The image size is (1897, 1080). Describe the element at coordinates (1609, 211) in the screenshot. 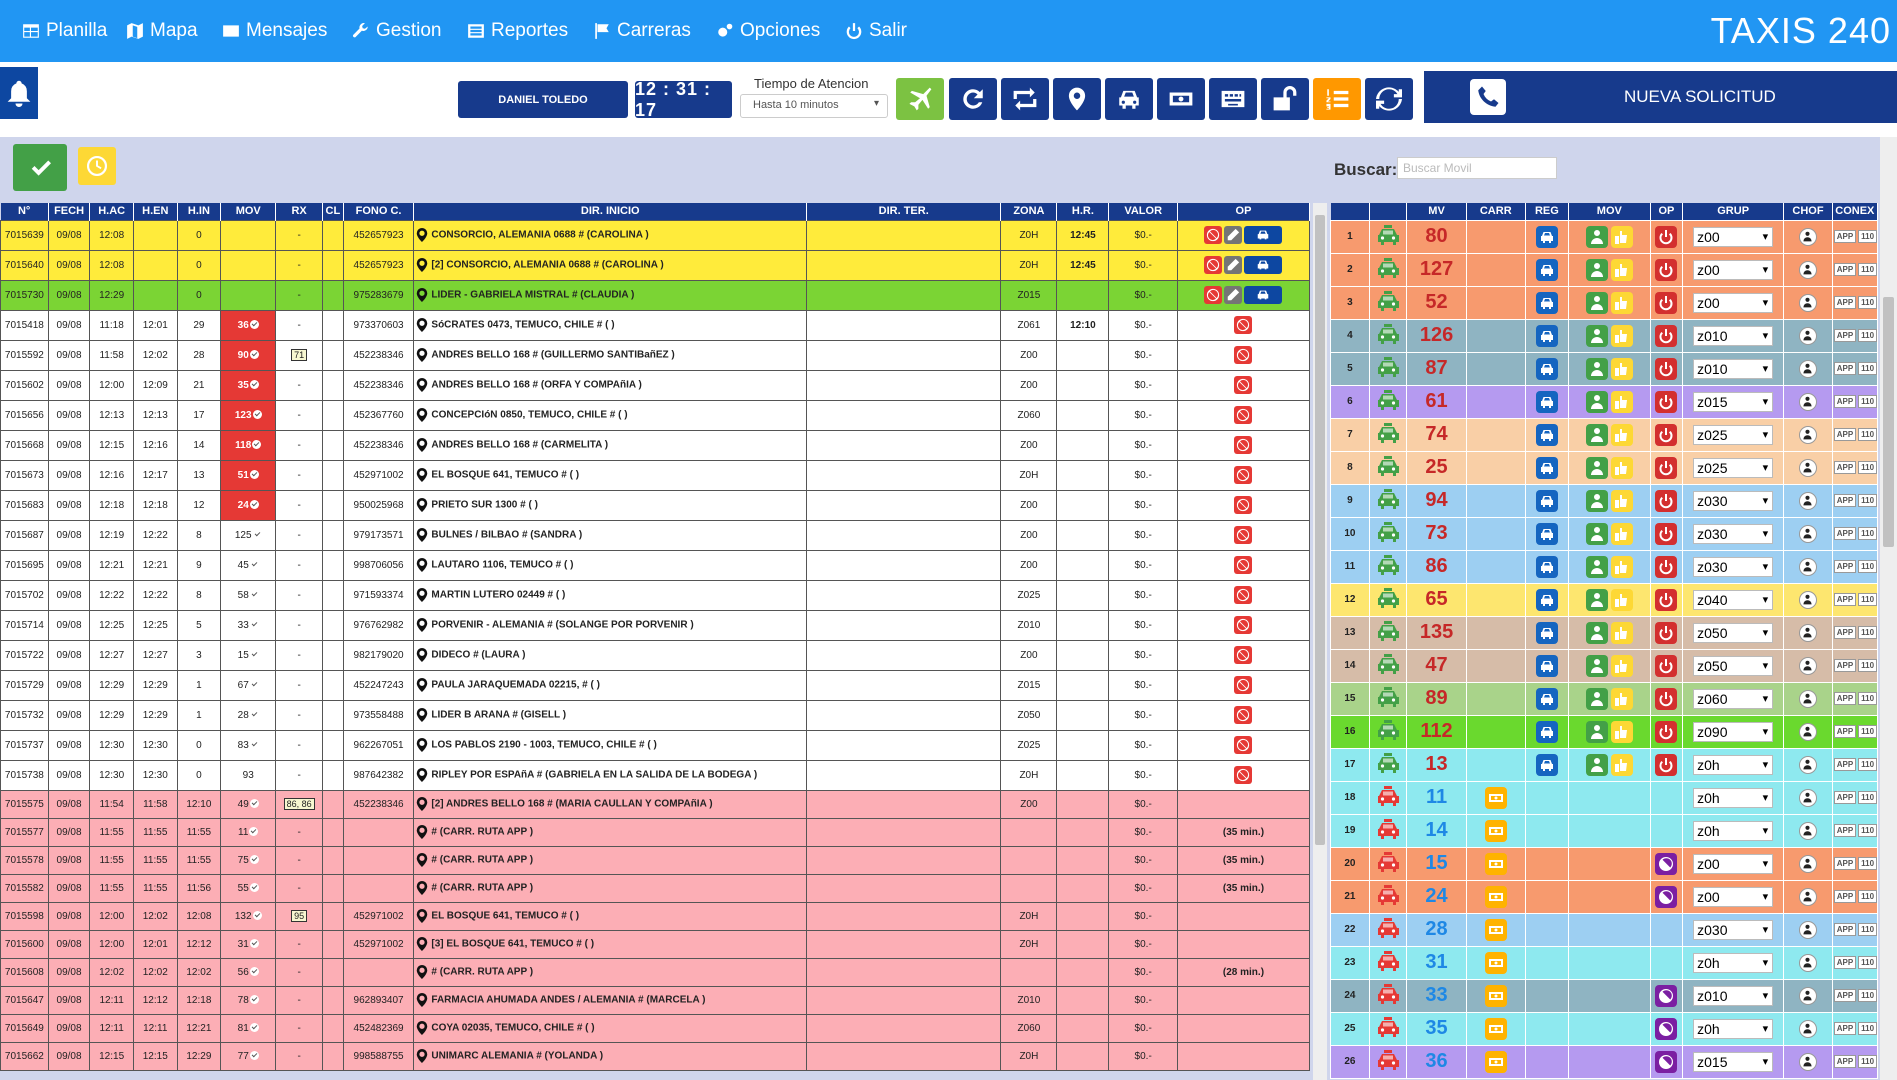

I see `fleet-col-header: MOV` at that location.